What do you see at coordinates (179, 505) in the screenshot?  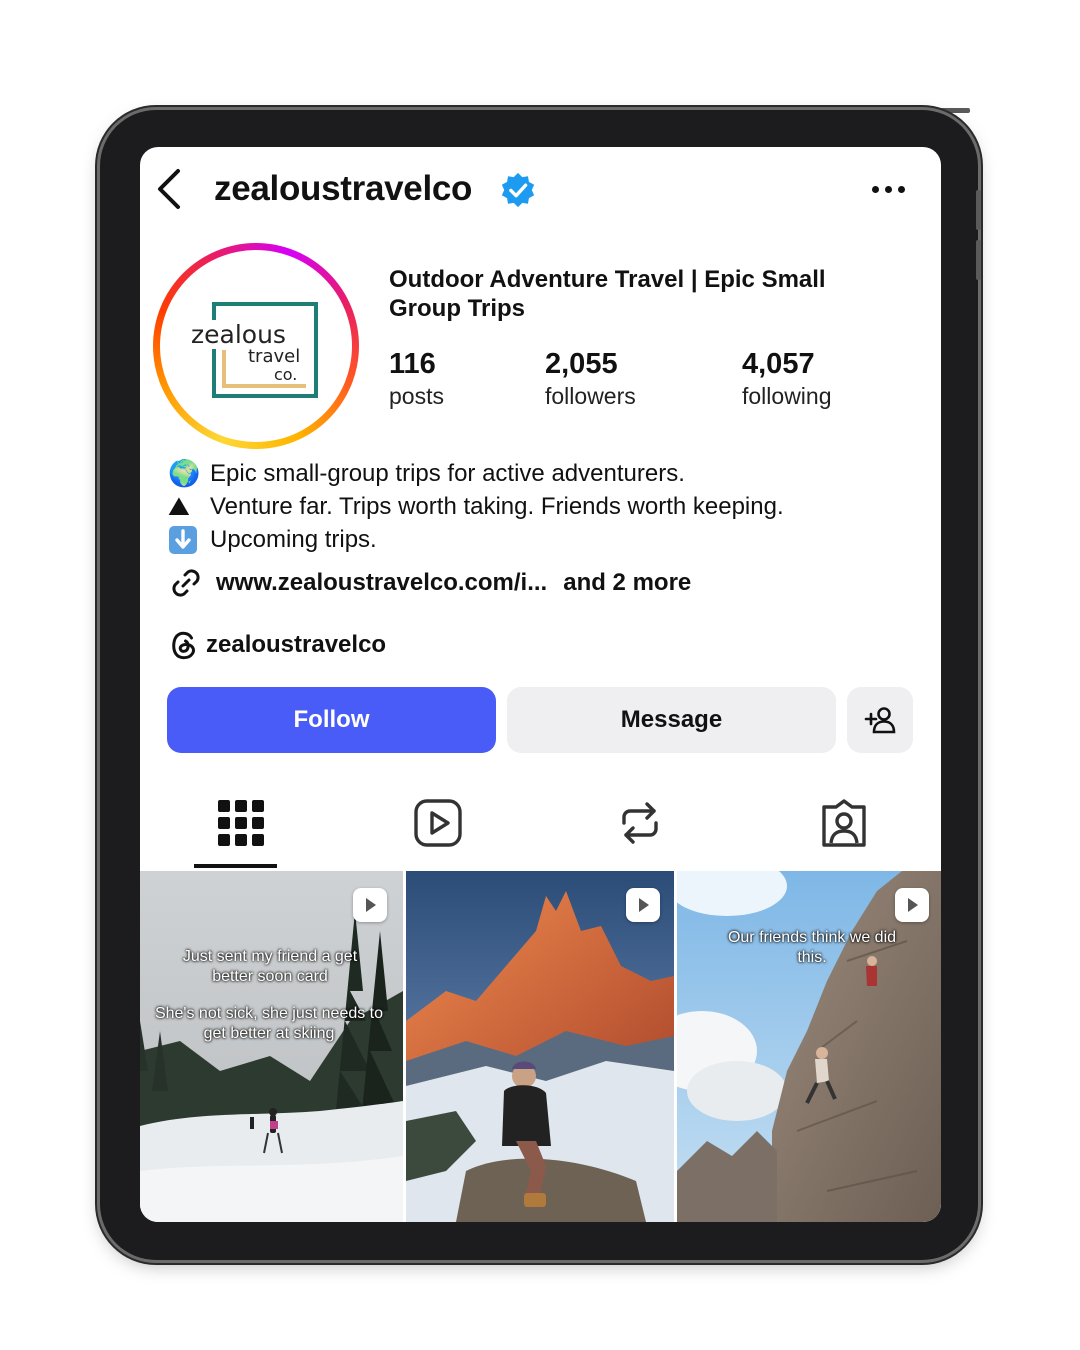 I see `mountain-icon: ⛰` at bounding box center [179, 505].